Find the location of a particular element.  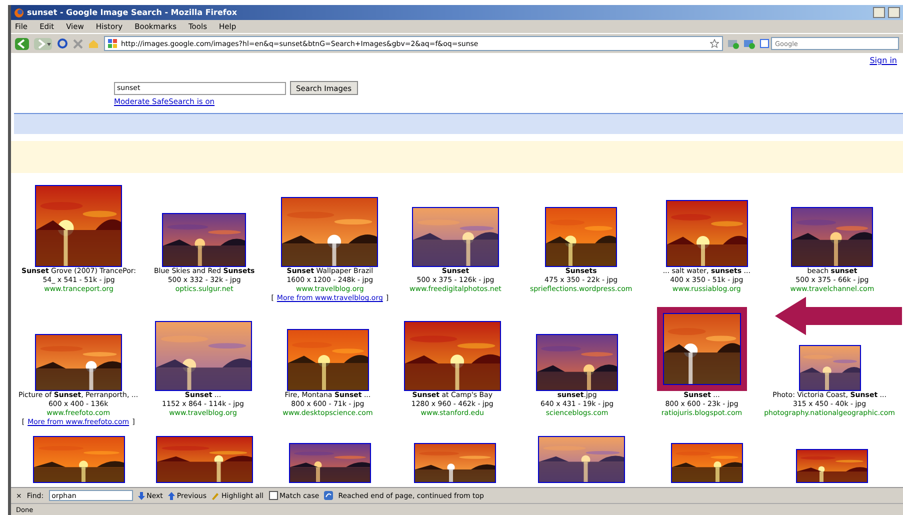

minimize-button is located at coordinates (879, 12).